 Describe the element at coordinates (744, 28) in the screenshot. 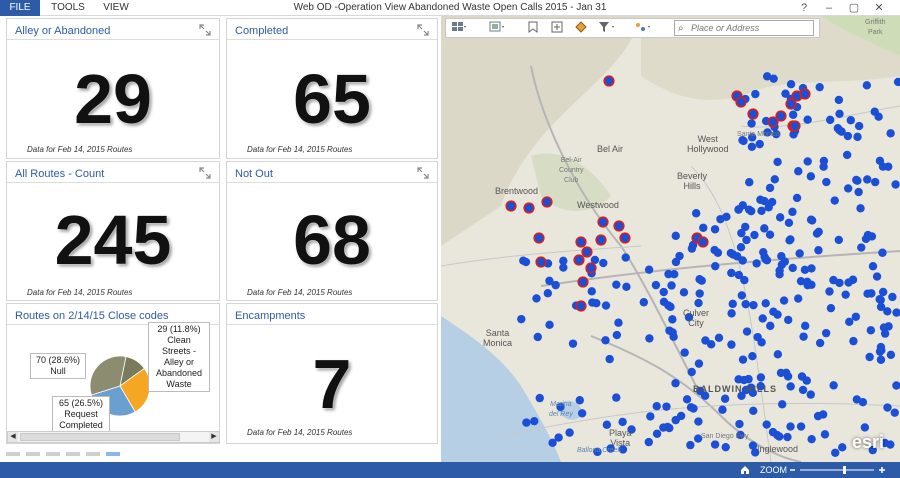

I see `search-input: ⌕ Place or Address` at that location.